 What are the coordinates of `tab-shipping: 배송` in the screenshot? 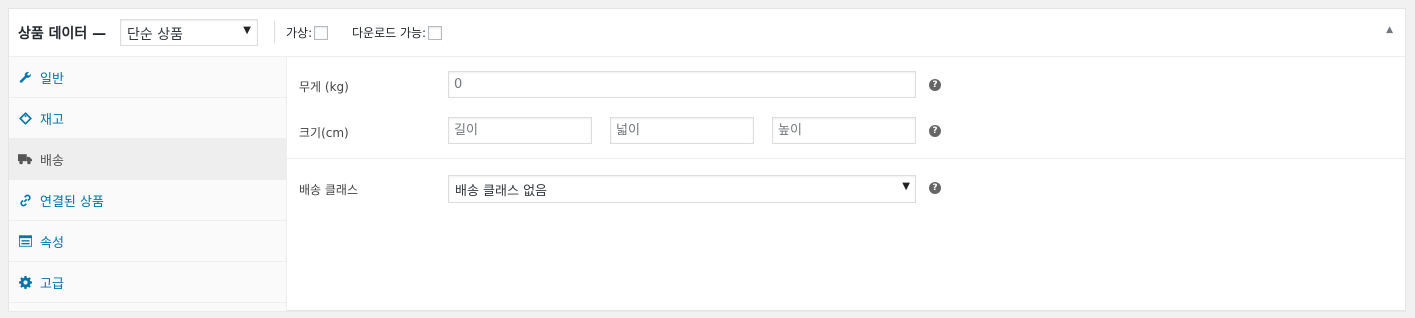 It's located at (147, 159).